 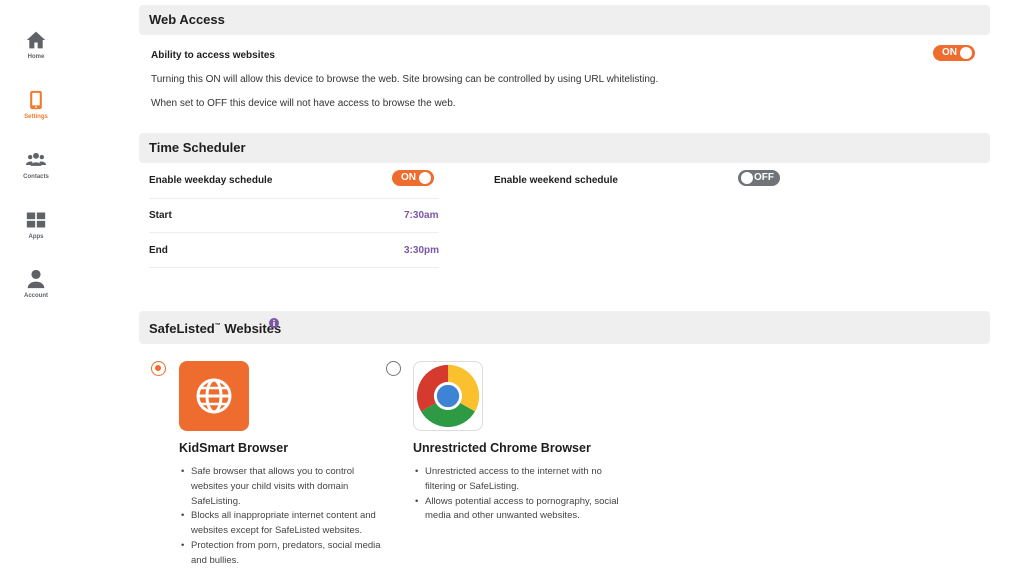 What do you see at coordinates (36, 57) in the screenshot?
I see `sidebar-item-label: Home` at bounding box center [36, 57].